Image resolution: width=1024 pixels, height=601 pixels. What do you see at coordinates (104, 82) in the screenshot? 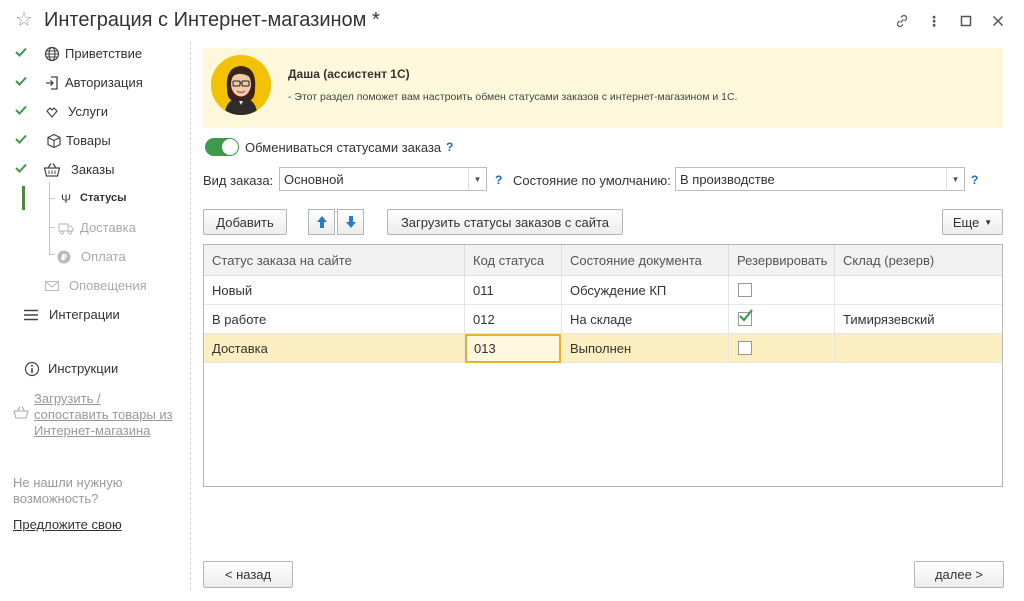
I see `sidebar-item-label: Авторизация` at bounding box center [104, 82].